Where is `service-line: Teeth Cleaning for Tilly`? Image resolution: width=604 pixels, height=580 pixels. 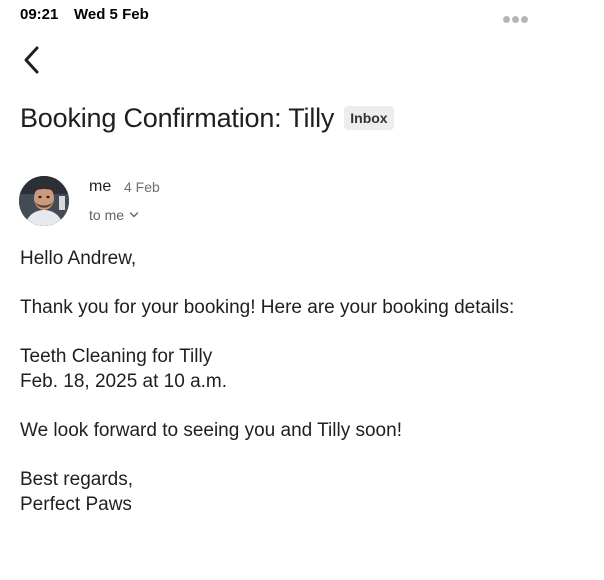
service-line: Teeth Cleaning for Tilly is located at coordinates (116, 357).